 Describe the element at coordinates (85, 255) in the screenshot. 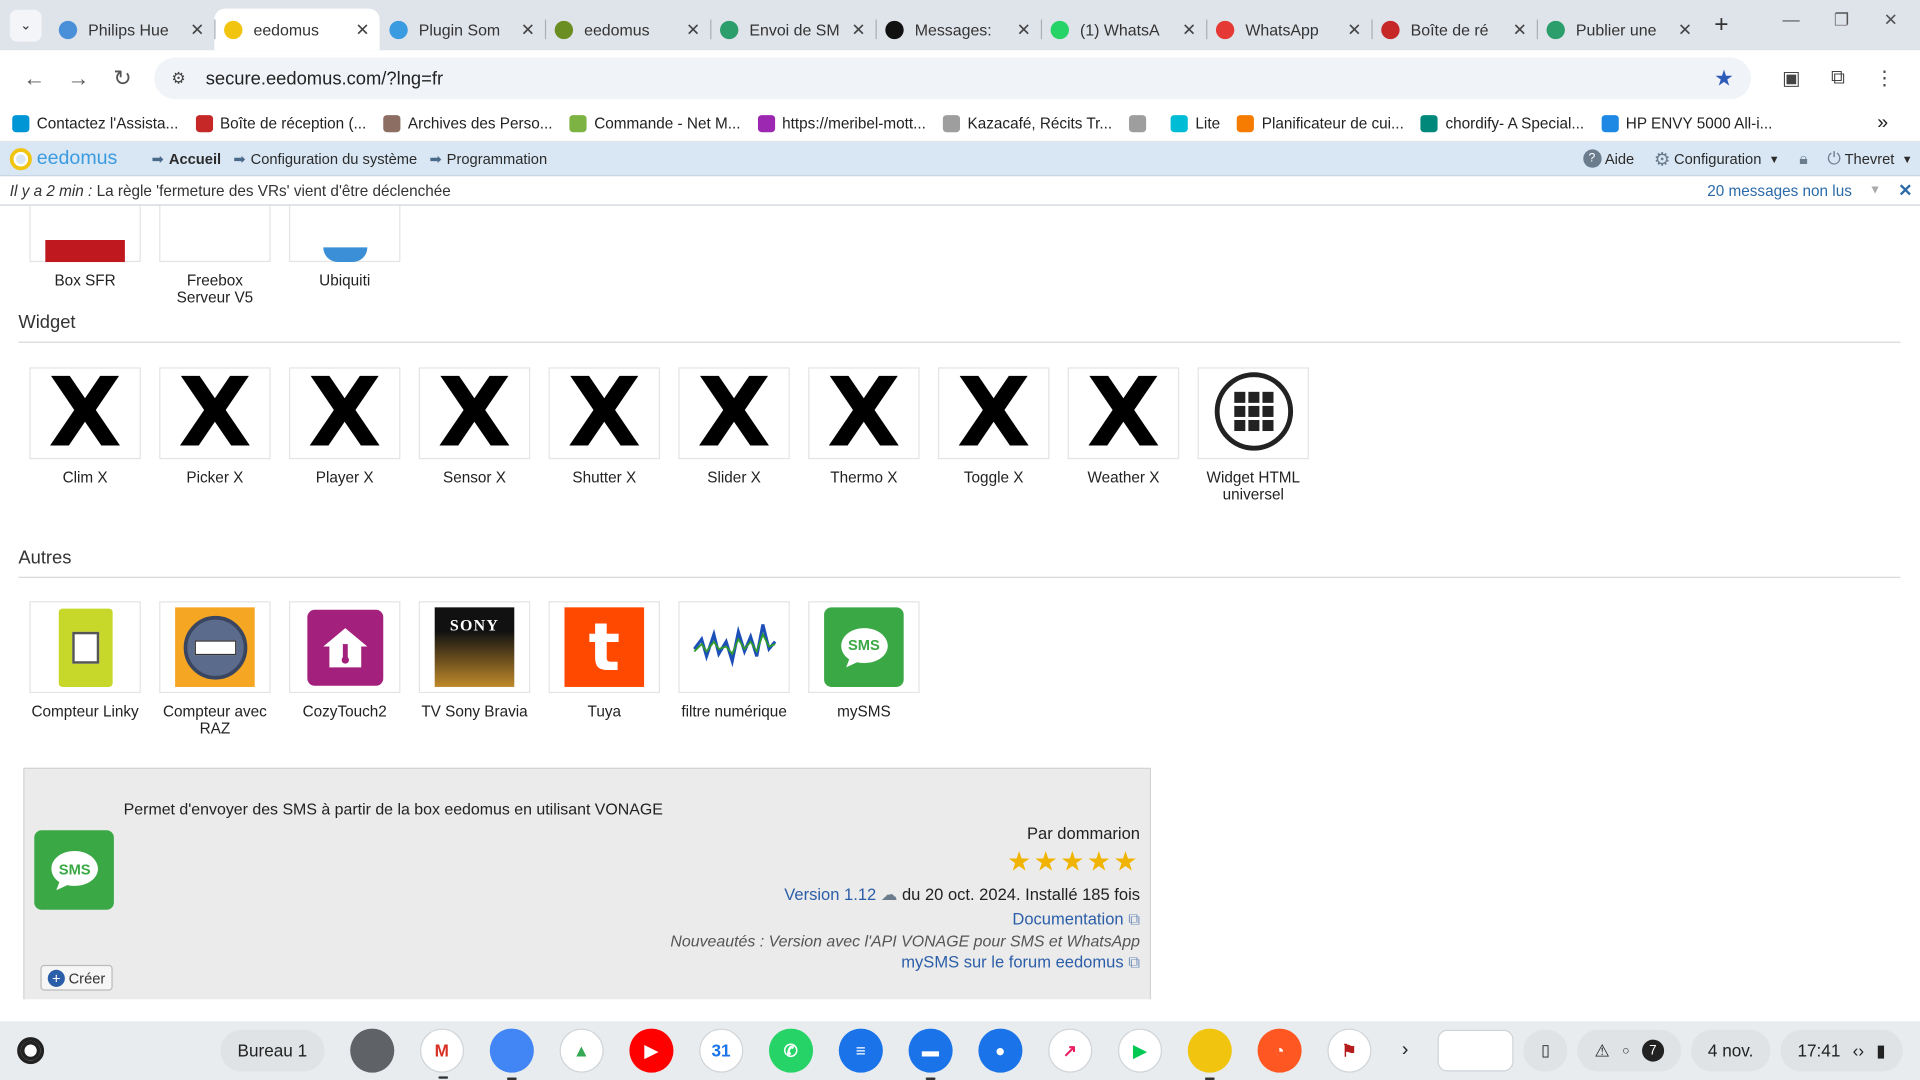

I see `device-item: Box SFR` at that location.